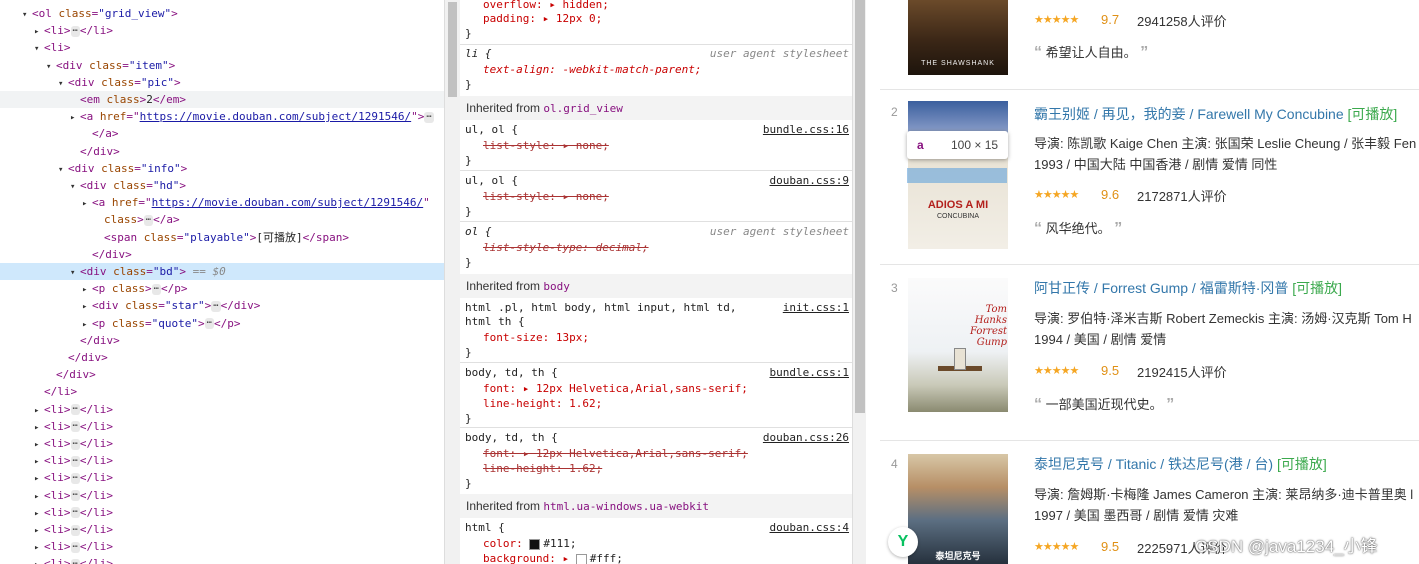  Describe the element at coordinates (222, 219) in the screenshot. I see `dom-node-line: class> ⋯ </a>` at that location.